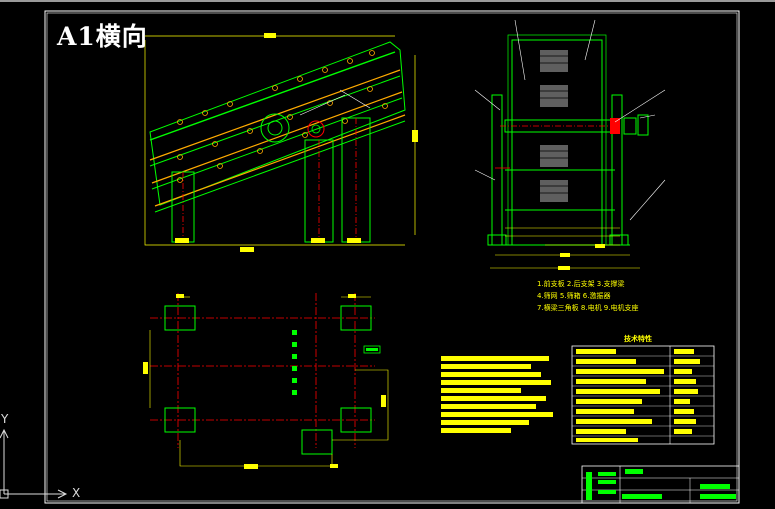 The height and width of the screenshot is (509, 775). I want to click on parts-legend-line-1: 1.前支板 2.后支架 3.支撑梁, so click(581, 284).